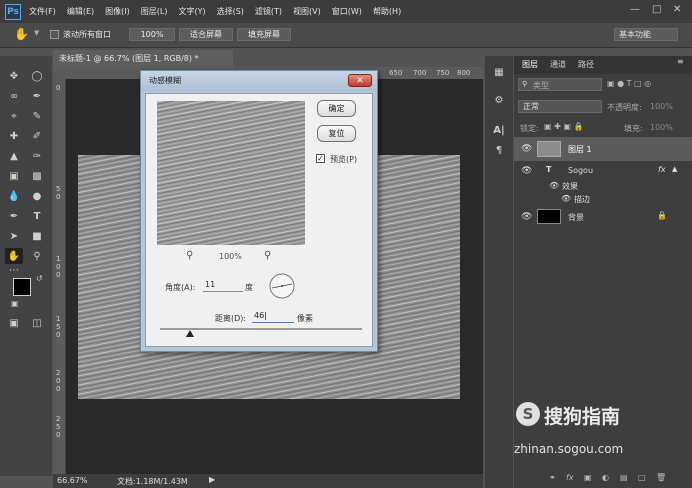 The width and height of the screenshot is (692, 488). Describe the element at coordinates (552, 477) in the screenshot. I see `link-layers-icon: ⚭` at that location.